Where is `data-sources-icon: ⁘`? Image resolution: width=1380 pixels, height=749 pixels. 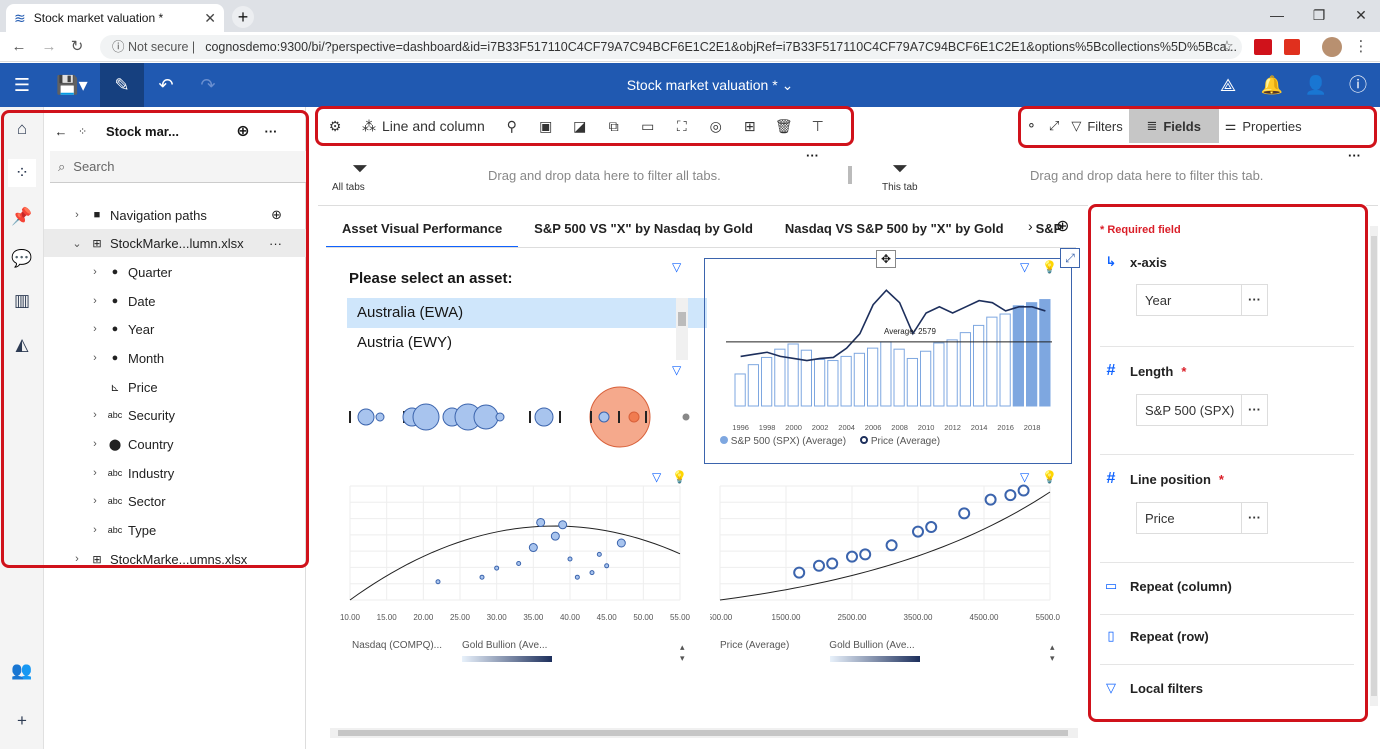 data-sources-icon: ⁘ is located at coordinates (22, 173).